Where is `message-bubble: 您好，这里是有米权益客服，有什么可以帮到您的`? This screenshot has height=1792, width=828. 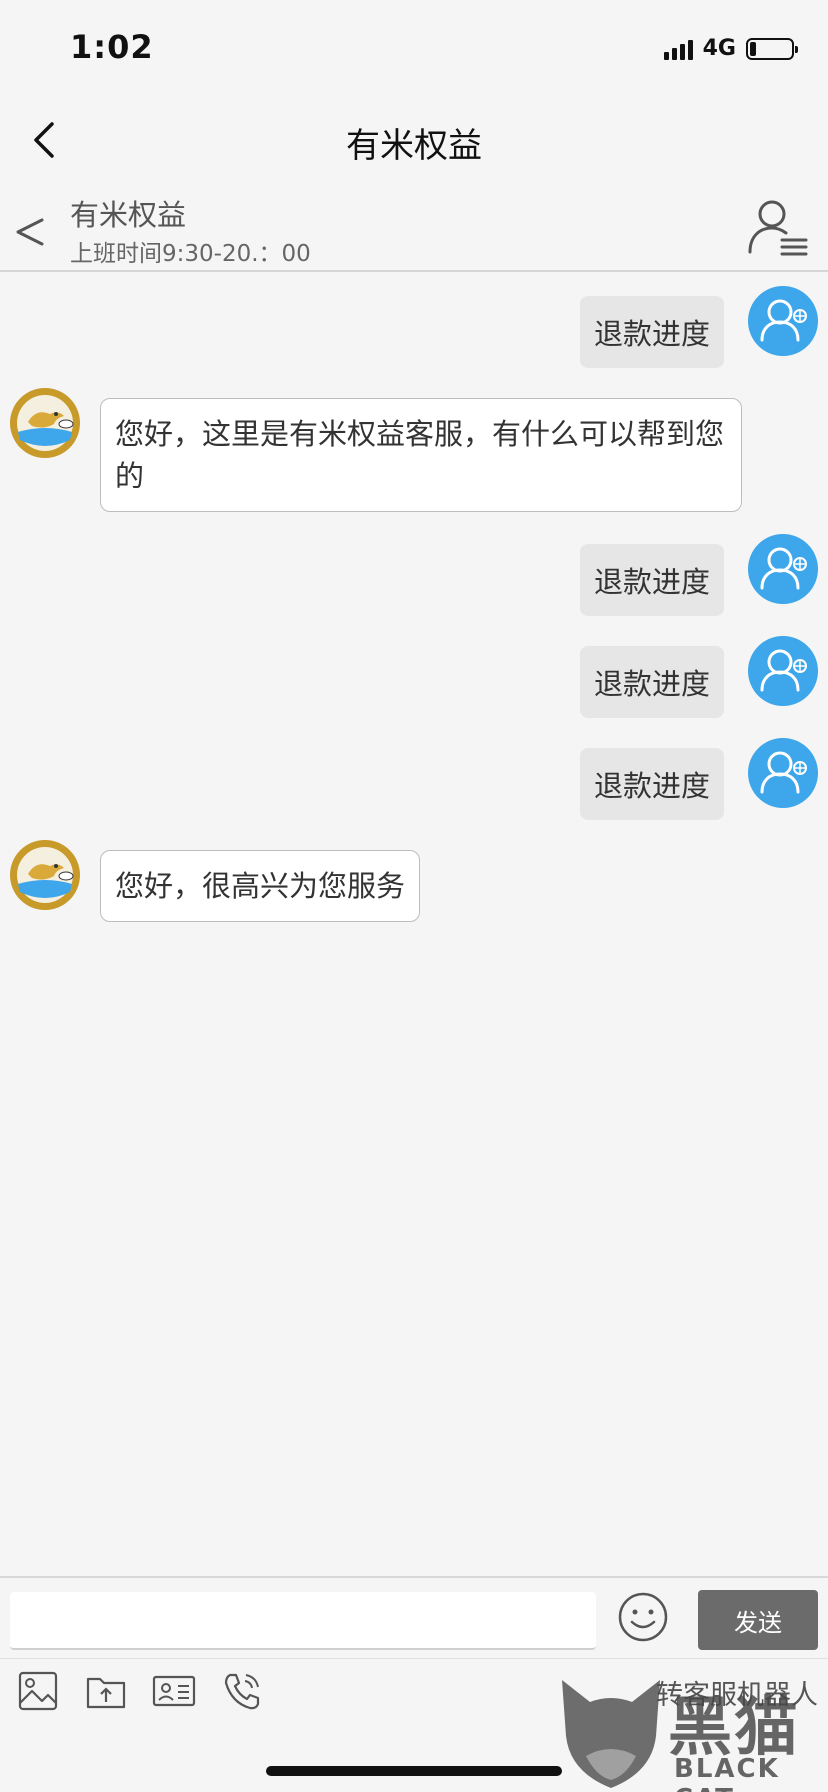 message-bubble: 您好，这里是有米权益客服，有什么可以帮到您的 is located at coordinates (421, 455).